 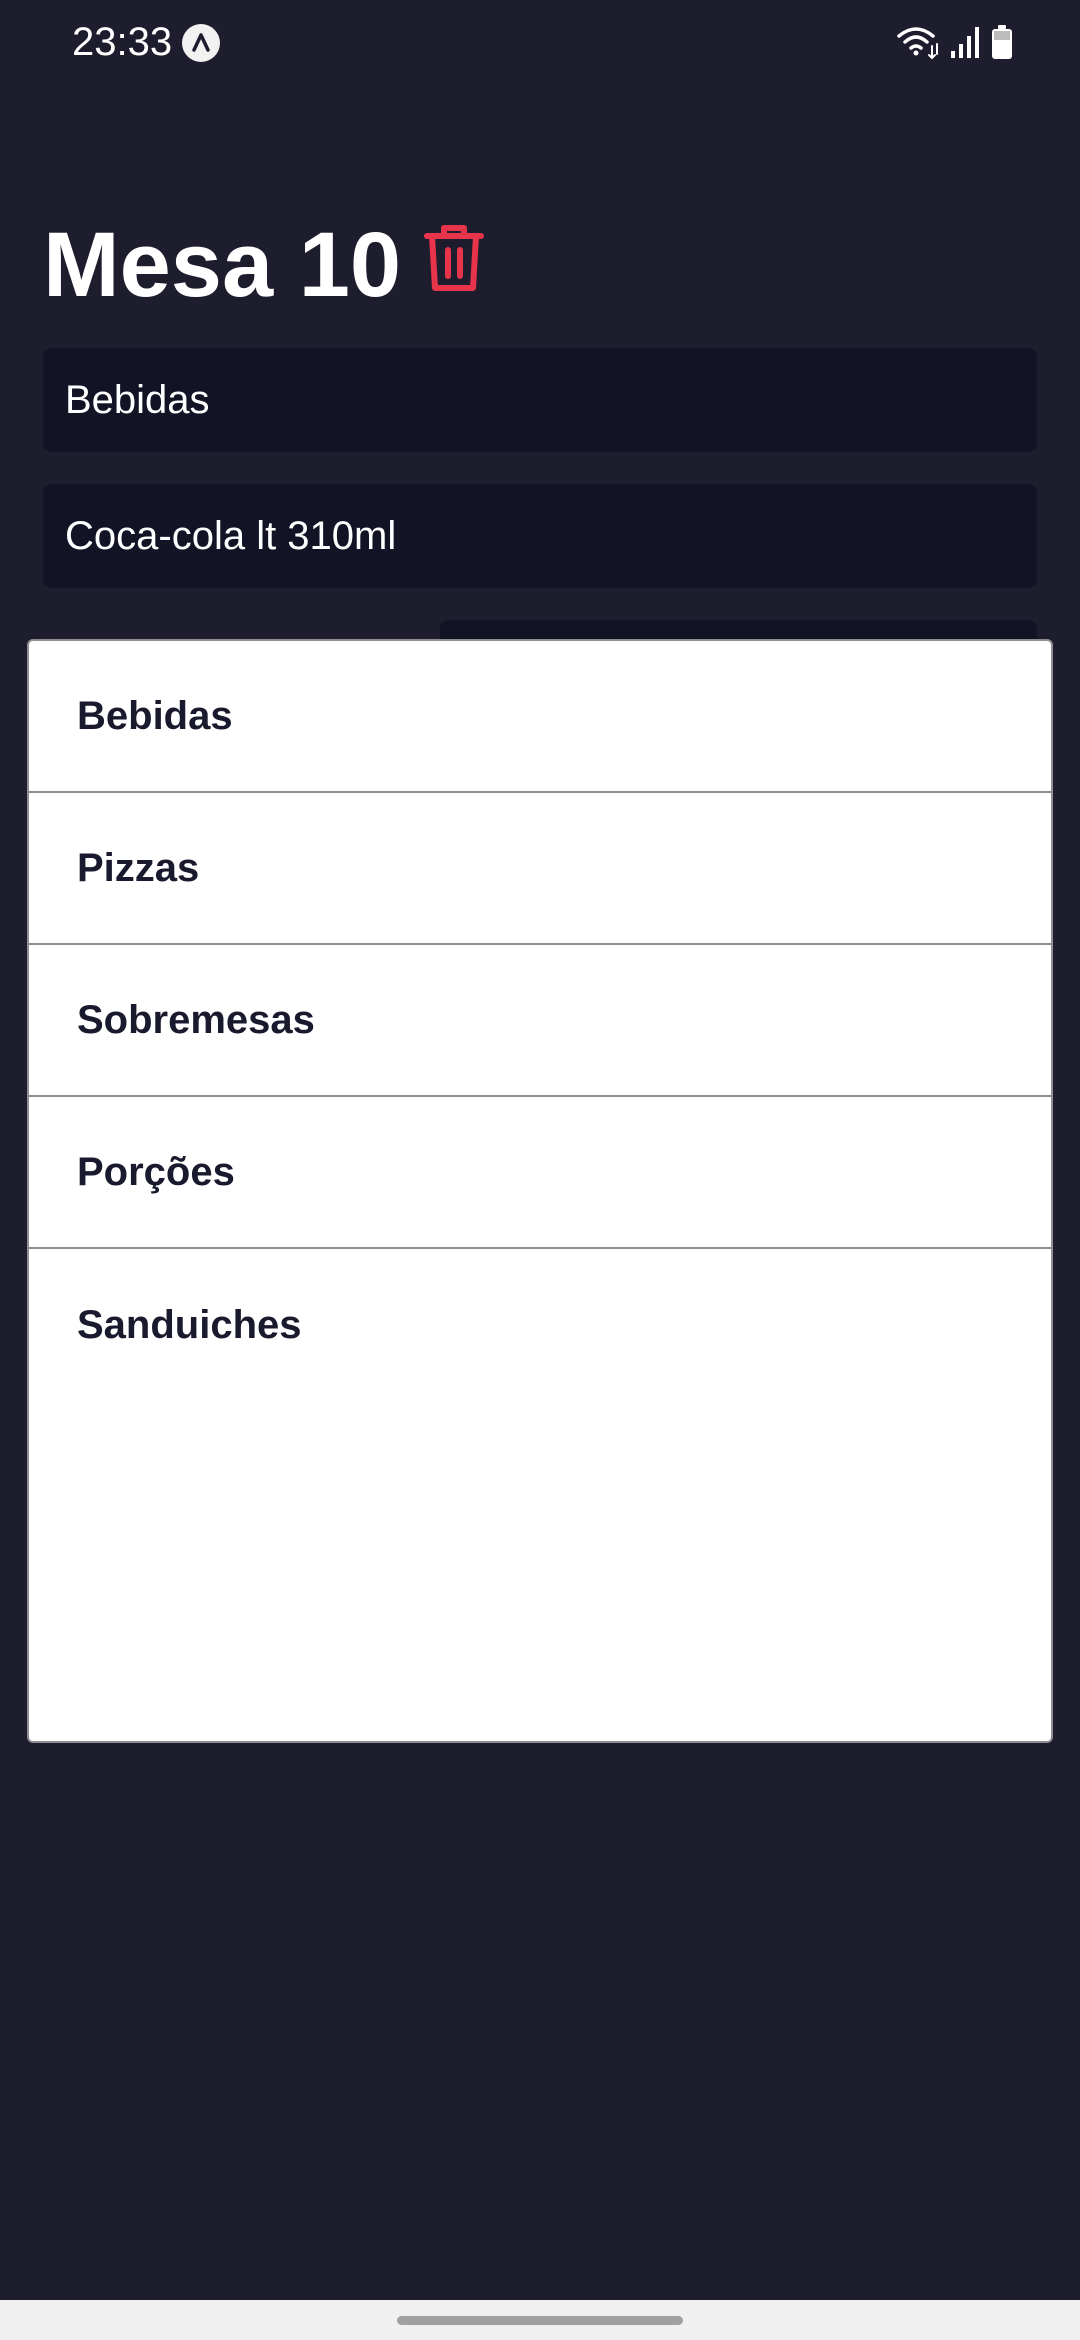 I want to click on product-select: Coca-cola lt 310ml, so click(x=540, y=536).